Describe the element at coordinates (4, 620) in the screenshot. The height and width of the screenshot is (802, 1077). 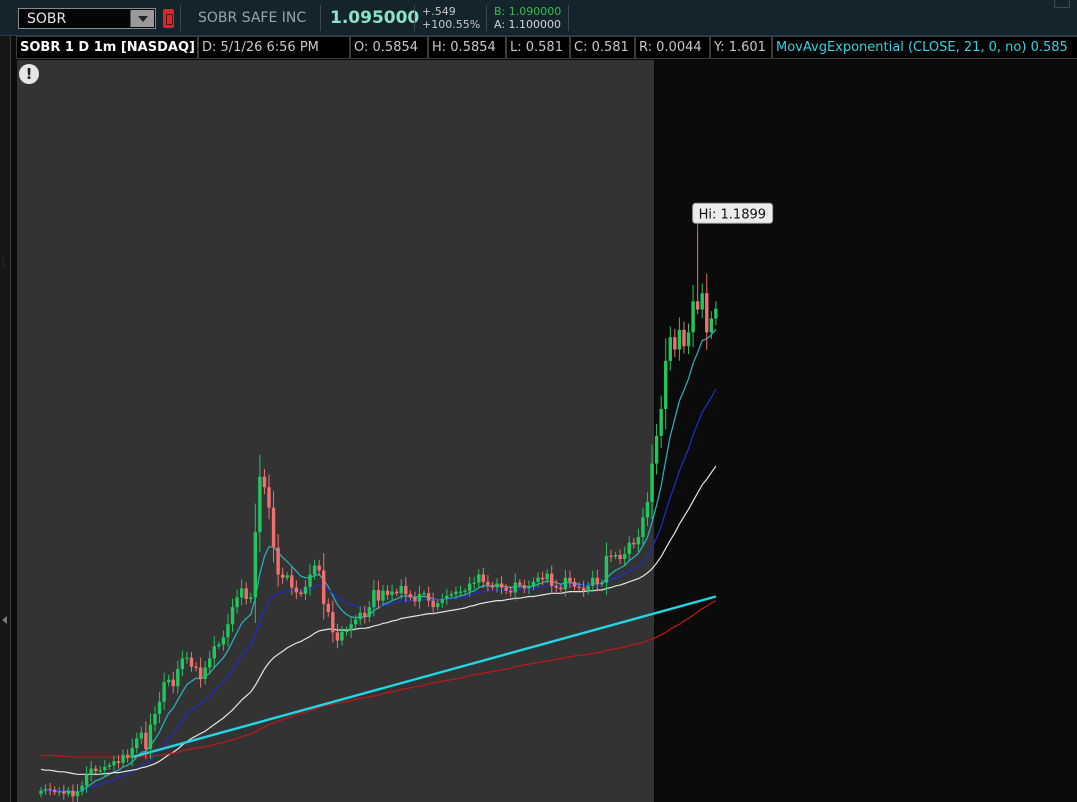
I see `collapse-arrow-icon` at that location.